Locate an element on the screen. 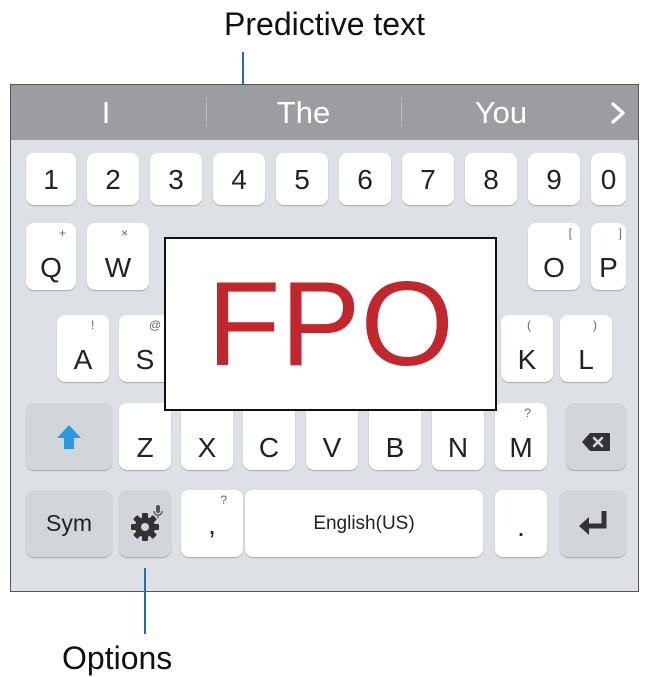  key-b: B is located at coordinates (395, 436).